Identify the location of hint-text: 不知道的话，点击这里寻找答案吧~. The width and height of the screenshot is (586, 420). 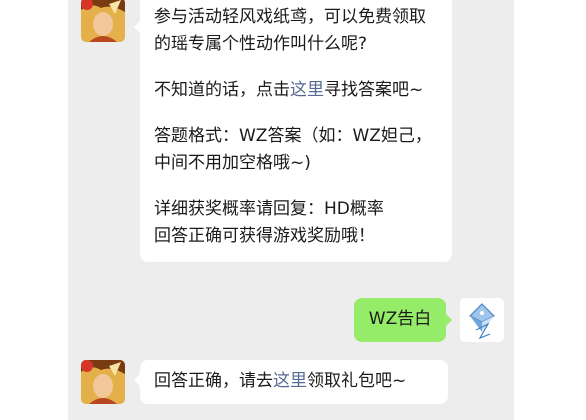
(289, 90).